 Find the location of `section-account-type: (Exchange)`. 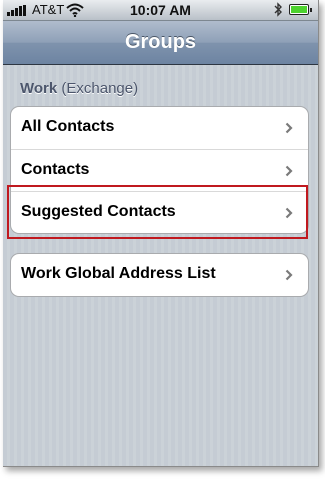

section-account-type: (Exchange) is located at coordinates (100, 88).